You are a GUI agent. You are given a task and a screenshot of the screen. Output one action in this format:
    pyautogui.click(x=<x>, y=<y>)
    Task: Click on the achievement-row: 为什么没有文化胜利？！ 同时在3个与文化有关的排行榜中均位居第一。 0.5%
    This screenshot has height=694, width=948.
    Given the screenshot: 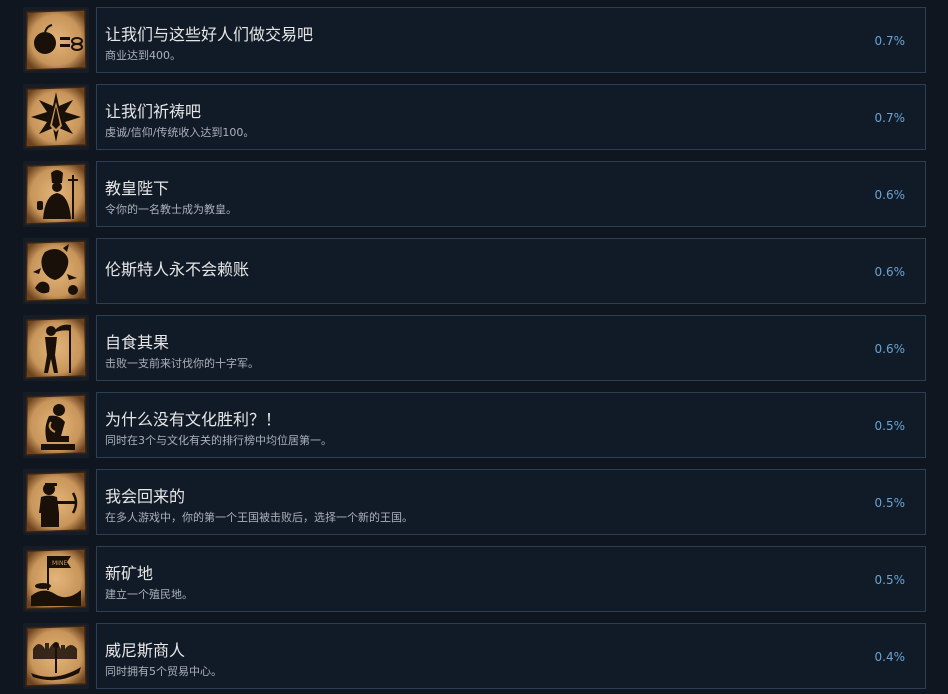 What is the action you would take?
    pyautogui.click(x=474, y=425)
    